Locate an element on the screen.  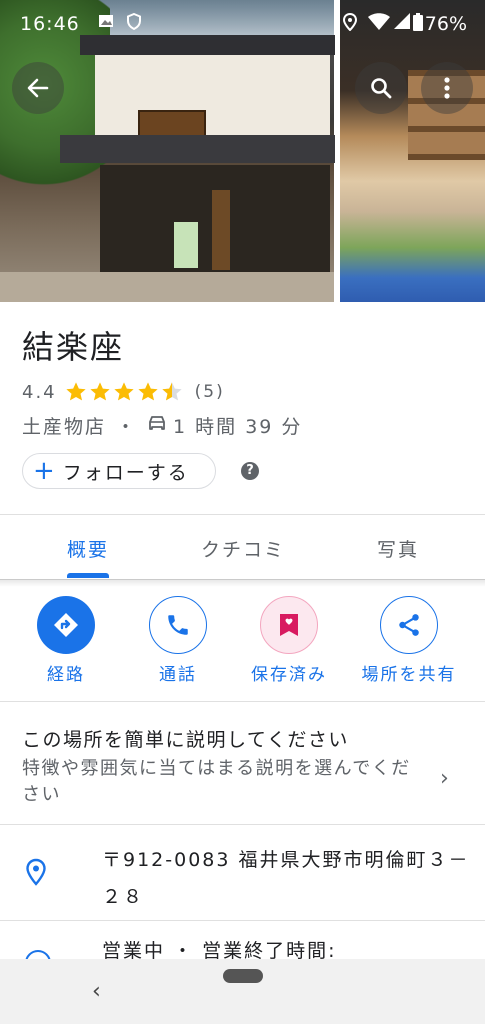
rating-row: 4.4 (5) is located at coordinates (123, 392).